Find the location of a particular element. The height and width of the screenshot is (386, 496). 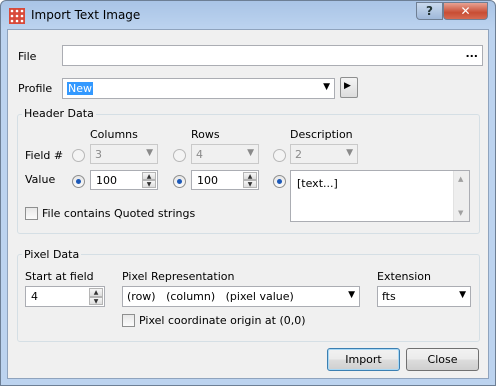

pixel-representation-combo: (row) (column) (pixel value) ▼ is located at coordinates (241, 296).